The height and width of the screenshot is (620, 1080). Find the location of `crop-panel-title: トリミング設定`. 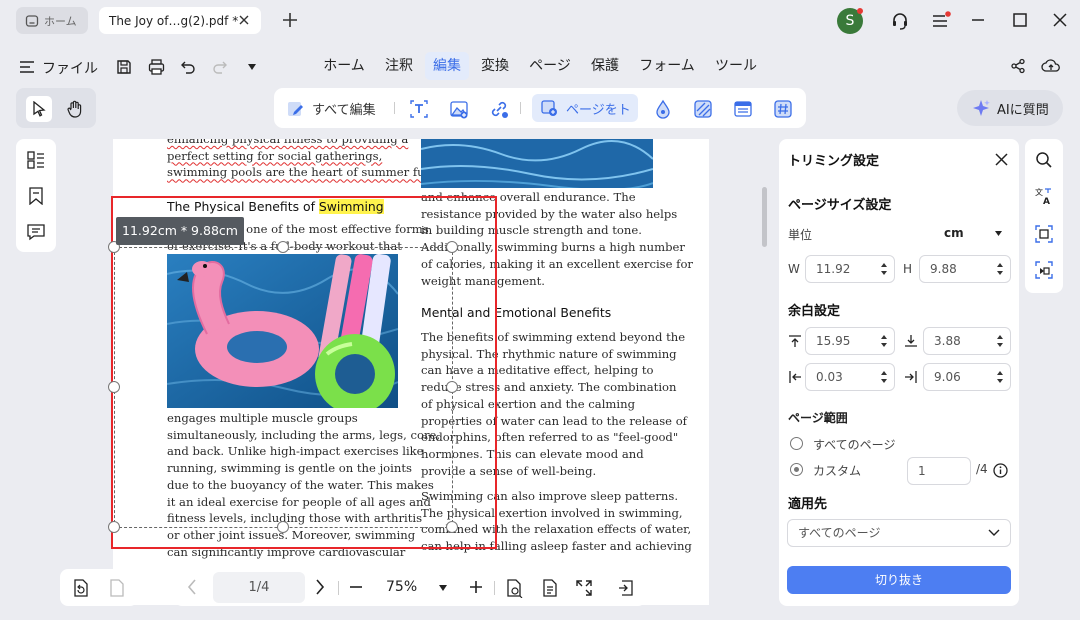

crop-panel-title: トリミング設定 is located at coordinates (834, 161).